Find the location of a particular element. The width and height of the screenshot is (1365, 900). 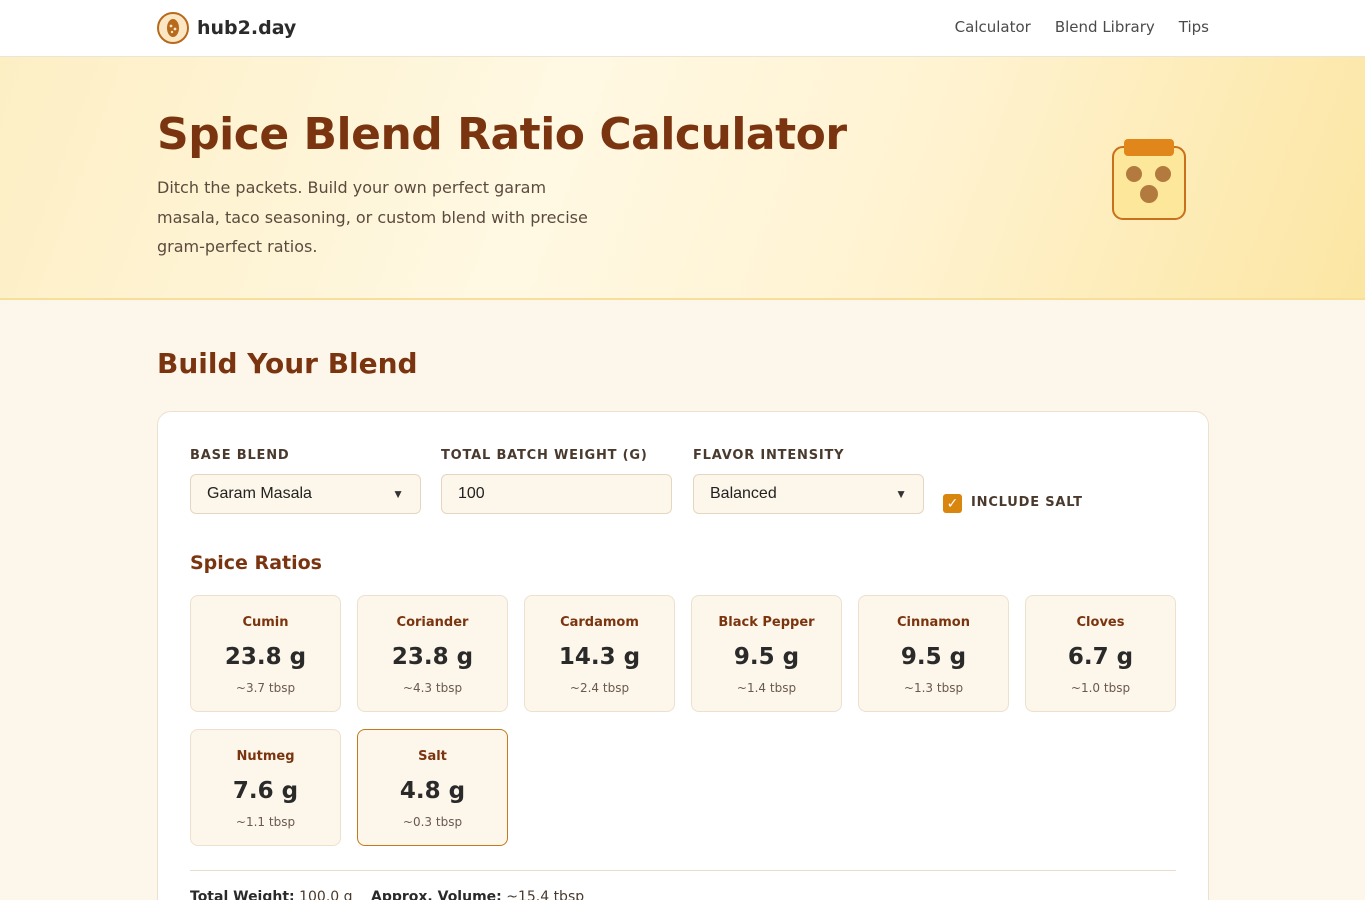

total-weight-value: 100.0 g is located at coordinates (326, 894).